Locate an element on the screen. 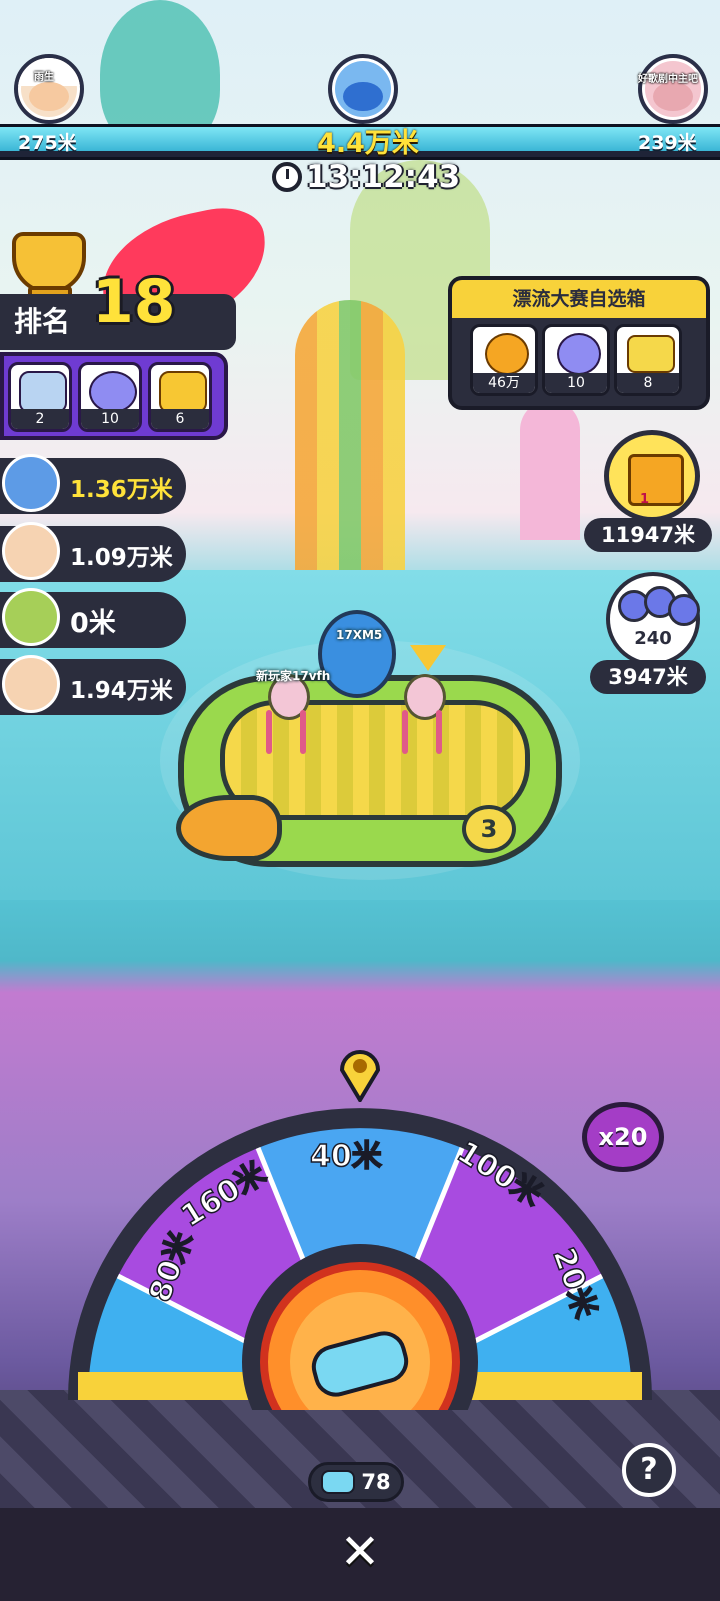 The height and width of the screenshot is (1601, 720). self-avatar is located at coordinates (363, 89).